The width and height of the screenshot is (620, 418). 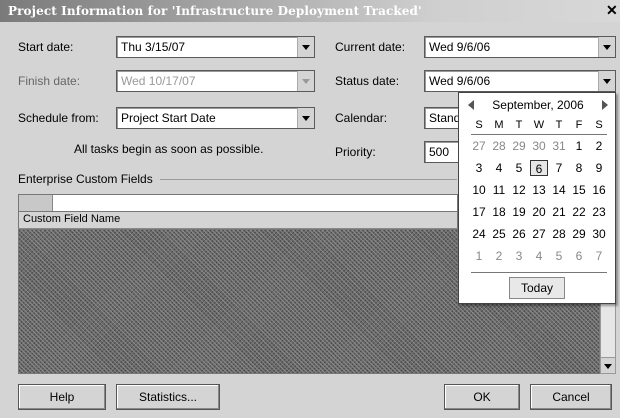 I want to click on schedule-from-select: Project Start Date, so click(x=215, y=118).